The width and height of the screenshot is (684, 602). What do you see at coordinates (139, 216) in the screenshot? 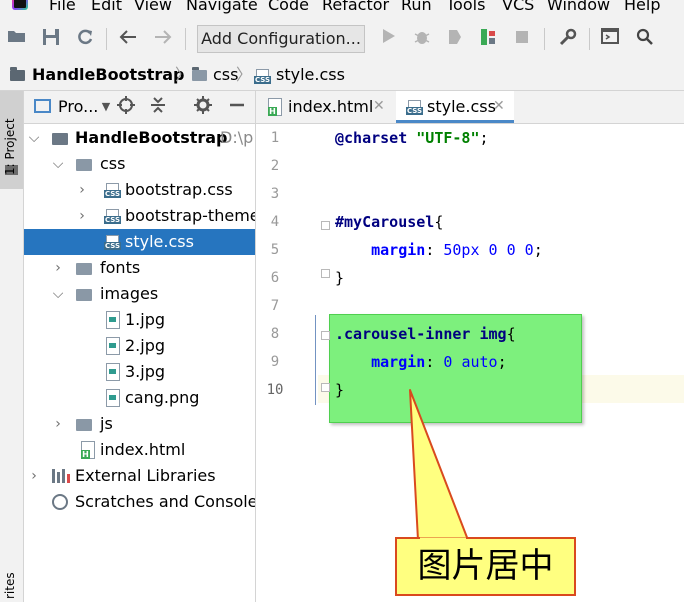
I see `tree-item-bootstrap-theme: › CSS bootstrap-theme` at bounding box center [139, 216].